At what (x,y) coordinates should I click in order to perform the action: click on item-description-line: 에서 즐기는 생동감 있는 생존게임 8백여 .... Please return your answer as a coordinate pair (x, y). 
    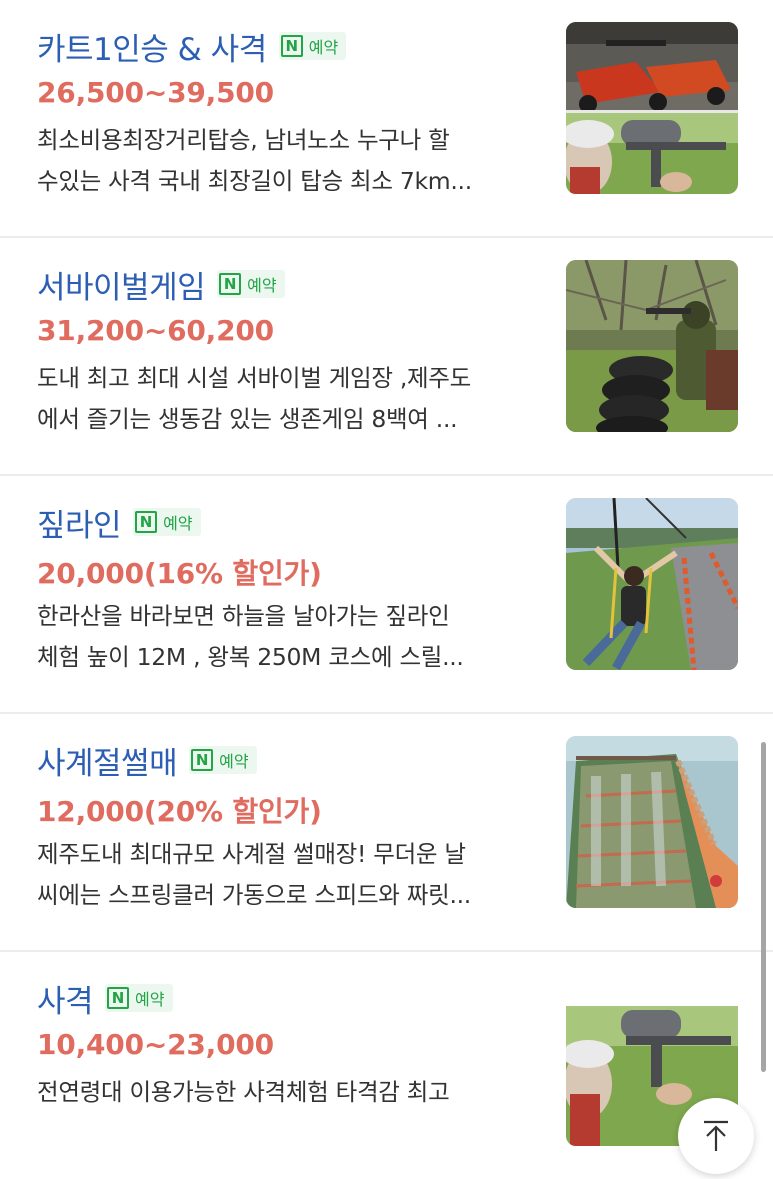
    Looking at the image, I should click on (247, 419).